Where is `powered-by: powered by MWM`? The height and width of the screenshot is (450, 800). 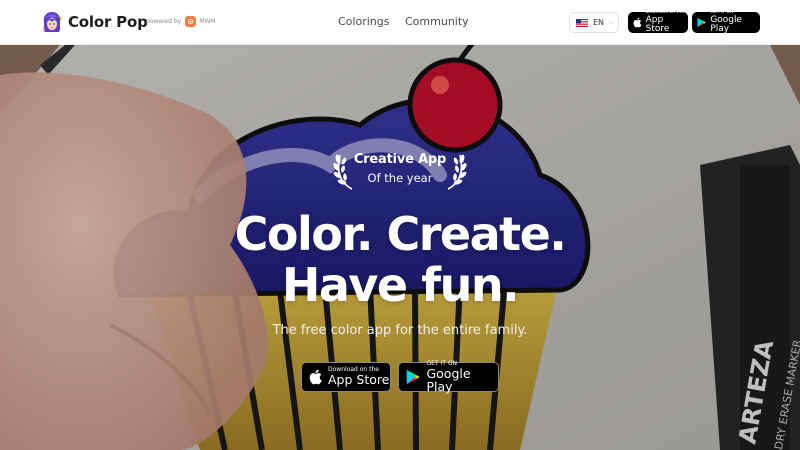
powered-by: powered by MWM is located at coordinates (180, 21).